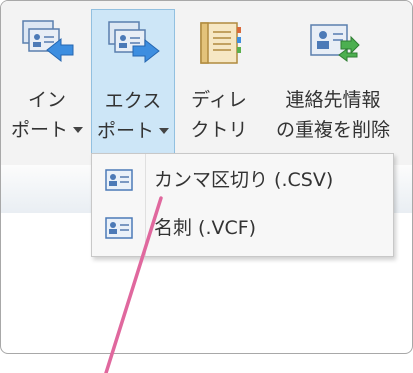  I want to click on export-contacts-icon, so click(133, 47).